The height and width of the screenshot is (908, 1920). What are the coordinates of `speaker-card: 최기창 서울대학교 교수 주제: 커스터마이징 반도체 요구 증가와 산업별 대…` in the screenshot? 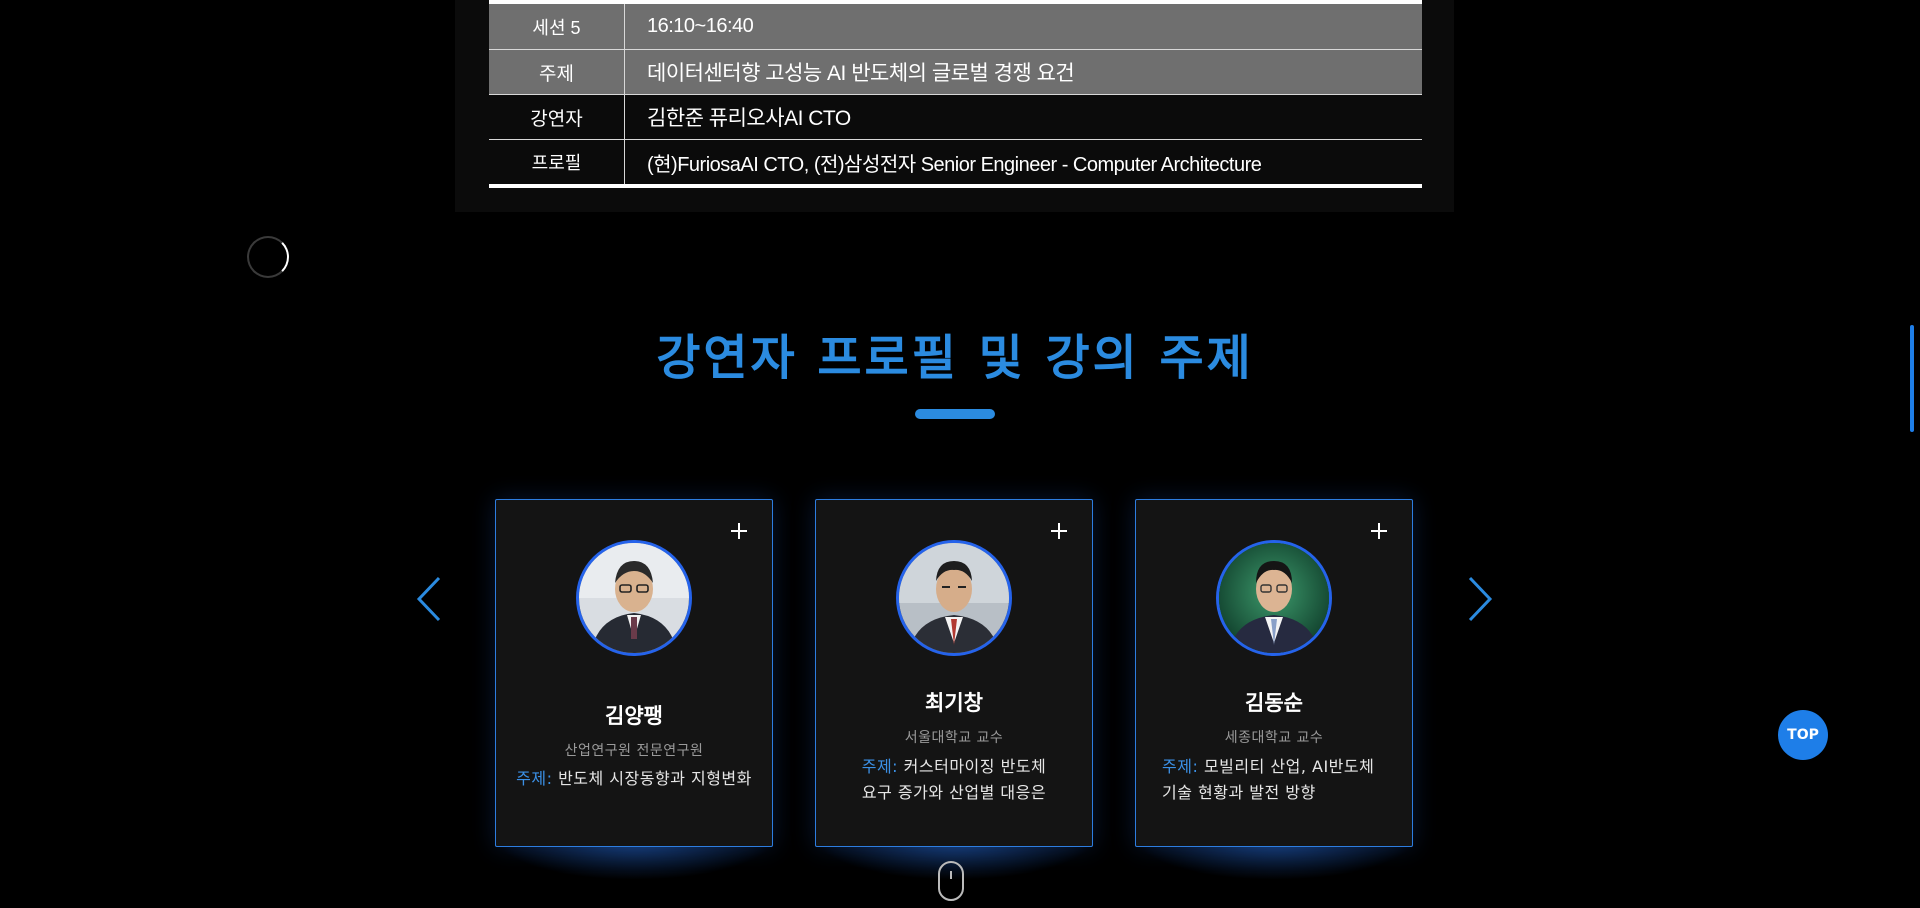 It's located at (954, 673).